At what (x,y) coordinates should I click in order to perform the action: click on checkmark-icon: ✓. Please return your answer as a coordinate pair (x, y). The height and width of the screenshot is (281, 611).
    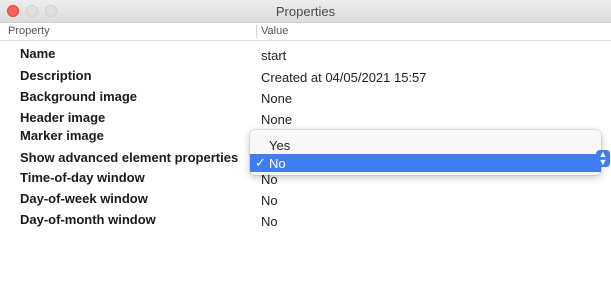
    Looking at the image, I should click on (260, 162).